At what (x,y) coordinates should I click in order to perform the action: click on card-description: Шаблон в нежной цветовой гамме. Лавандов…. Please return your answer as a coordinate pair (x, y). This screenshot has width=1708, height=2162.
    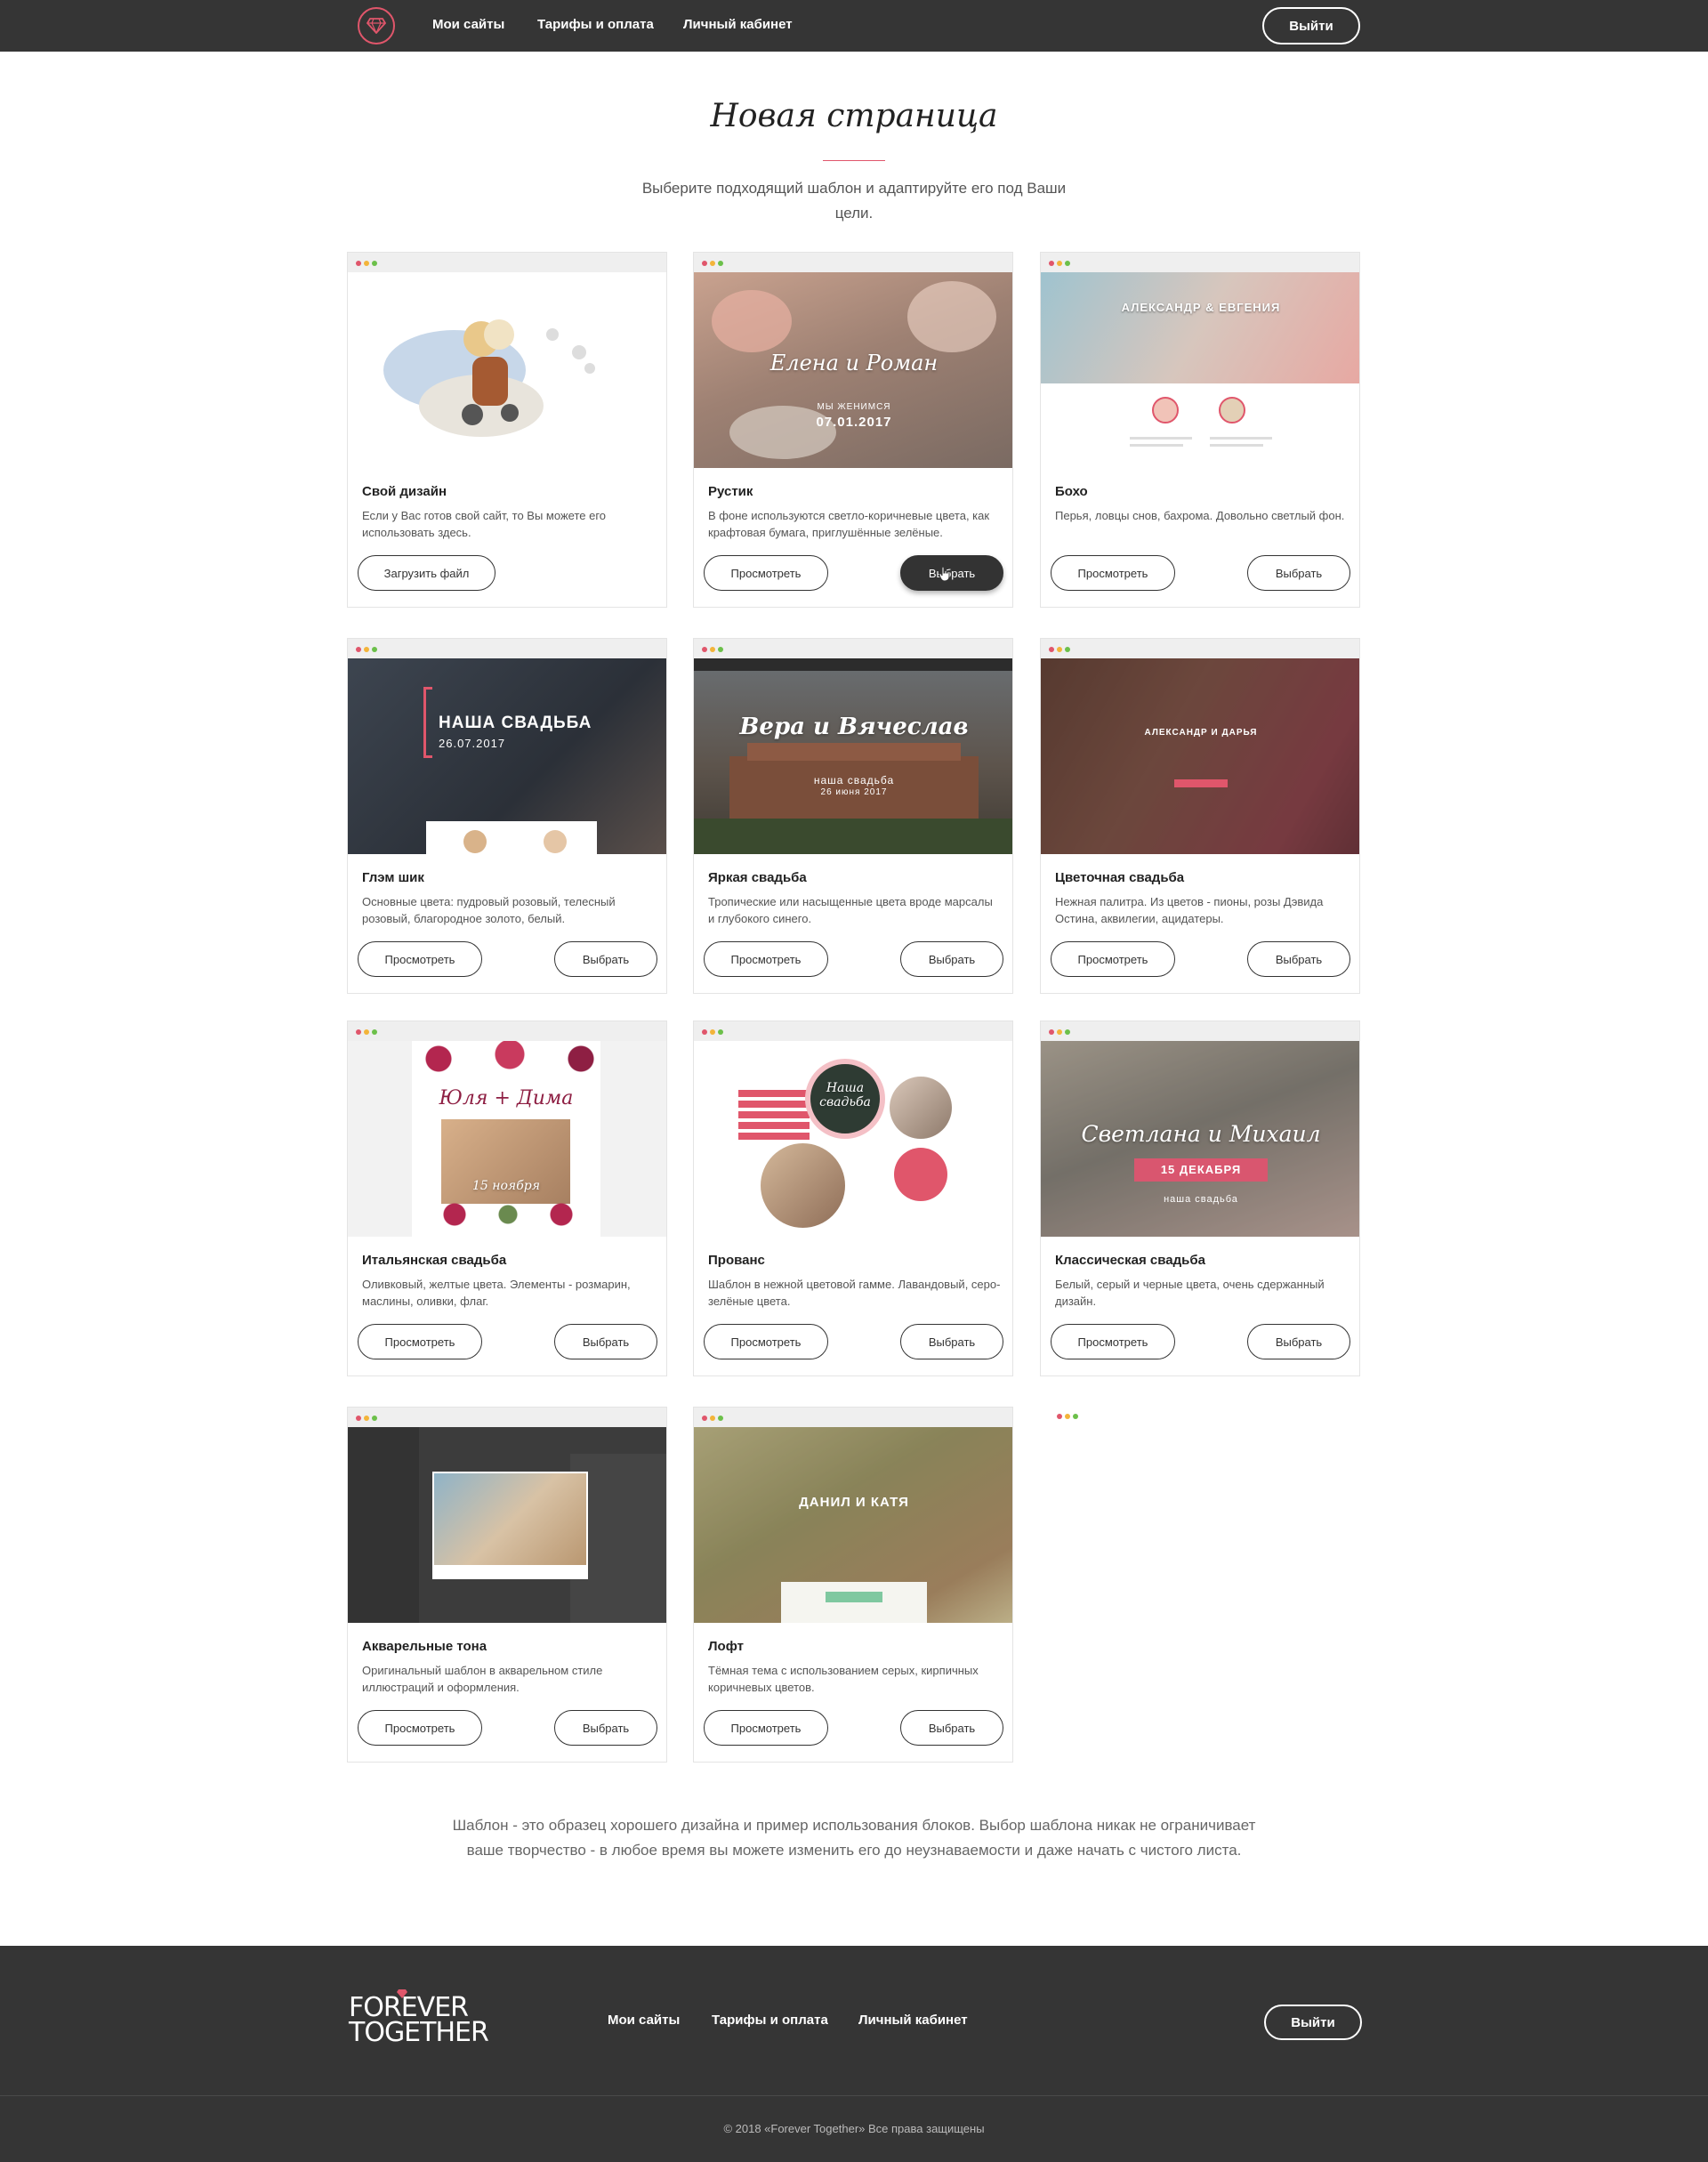
    Looking at the image, I should click on (854, 1293).